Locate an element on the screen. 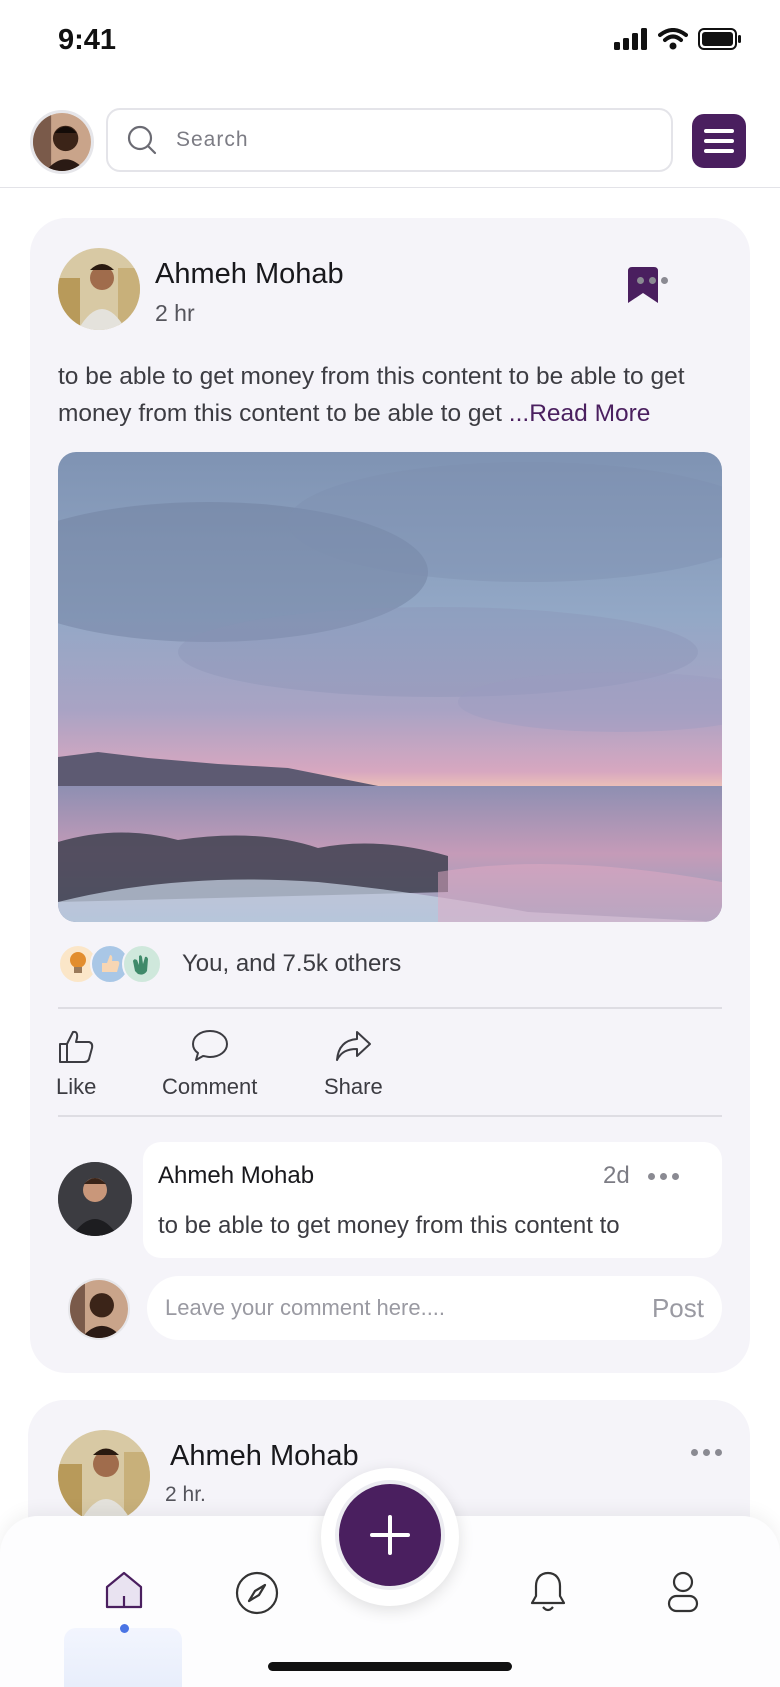 This screenshot has width=780, height=1687. search-input is located at coordinates (386, 140).